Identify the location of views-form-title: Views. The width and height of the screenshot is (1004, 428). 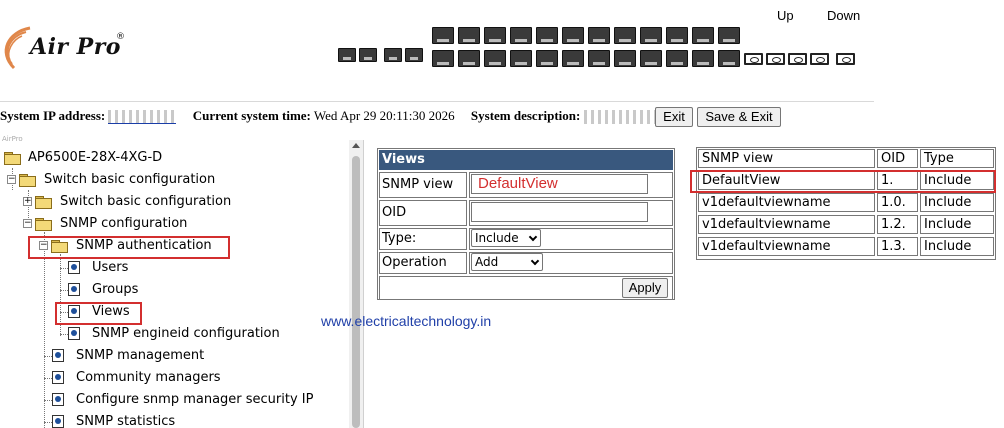
(526, 160).